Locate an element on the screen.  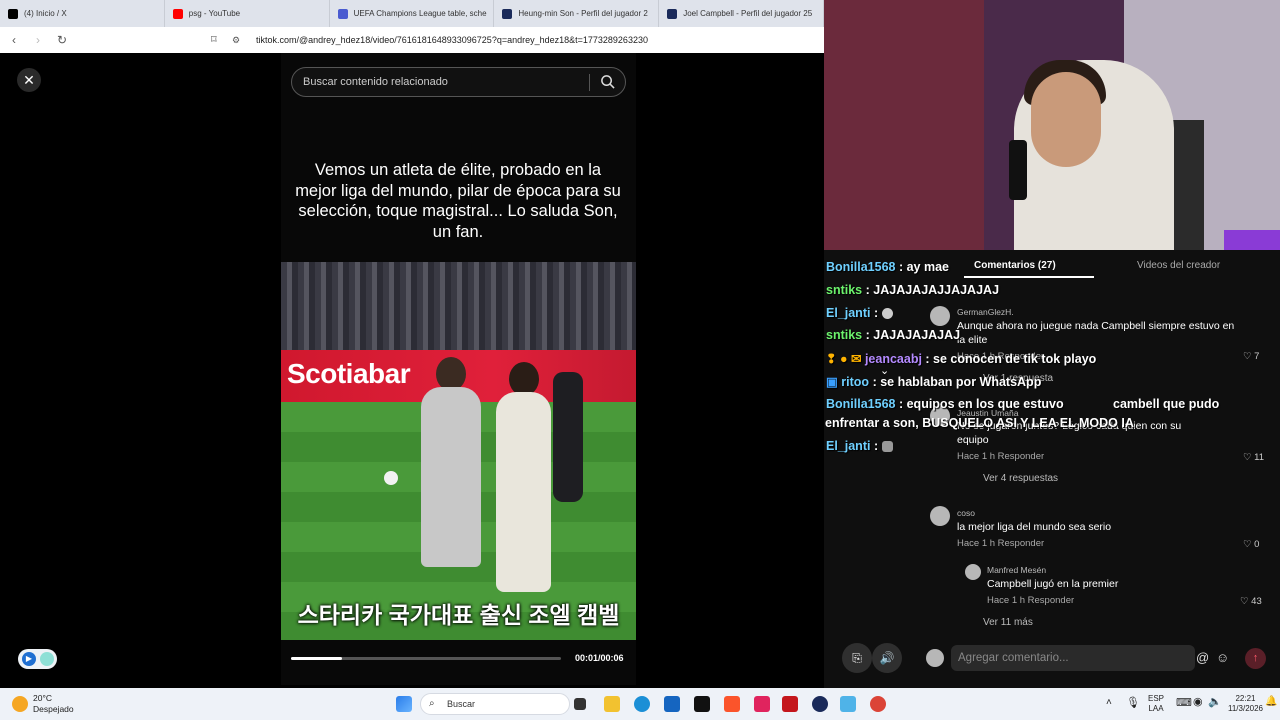
microphone-icon: 🎙 is located at coordinates (1133, 702).